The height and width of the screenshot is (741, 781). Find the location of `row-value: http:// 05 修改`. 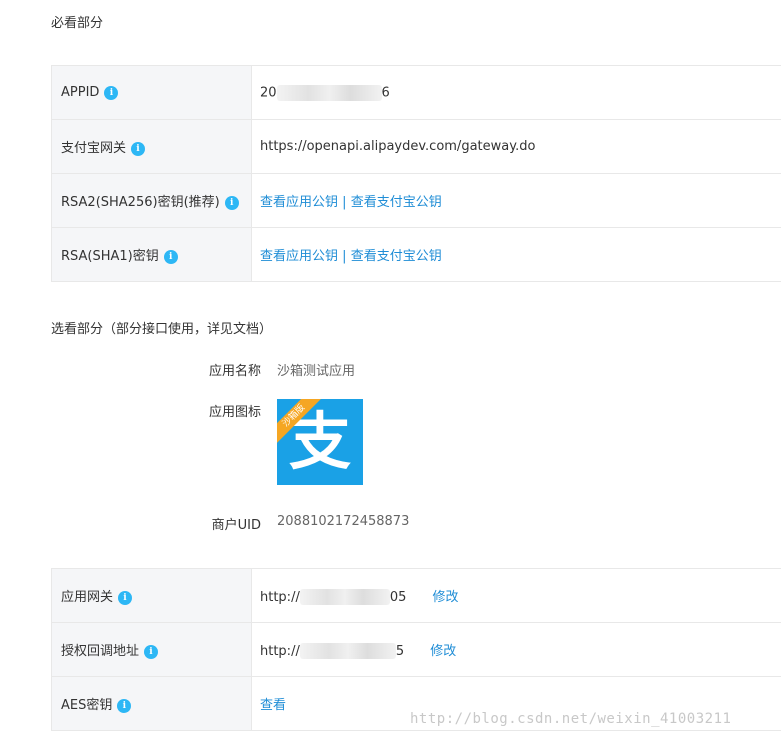

row-value: http:// 05 修改 is located at coordinates (516, 595).